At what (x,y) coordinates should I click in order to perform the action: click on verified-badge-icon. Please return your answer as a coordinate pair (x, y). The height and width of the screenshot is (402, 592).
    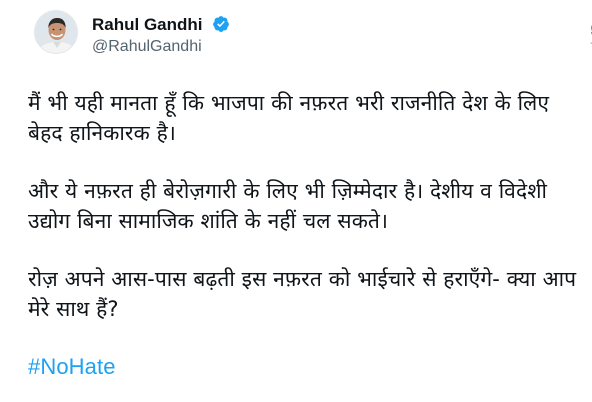
    Looking at the image, I should click on (221, 24).